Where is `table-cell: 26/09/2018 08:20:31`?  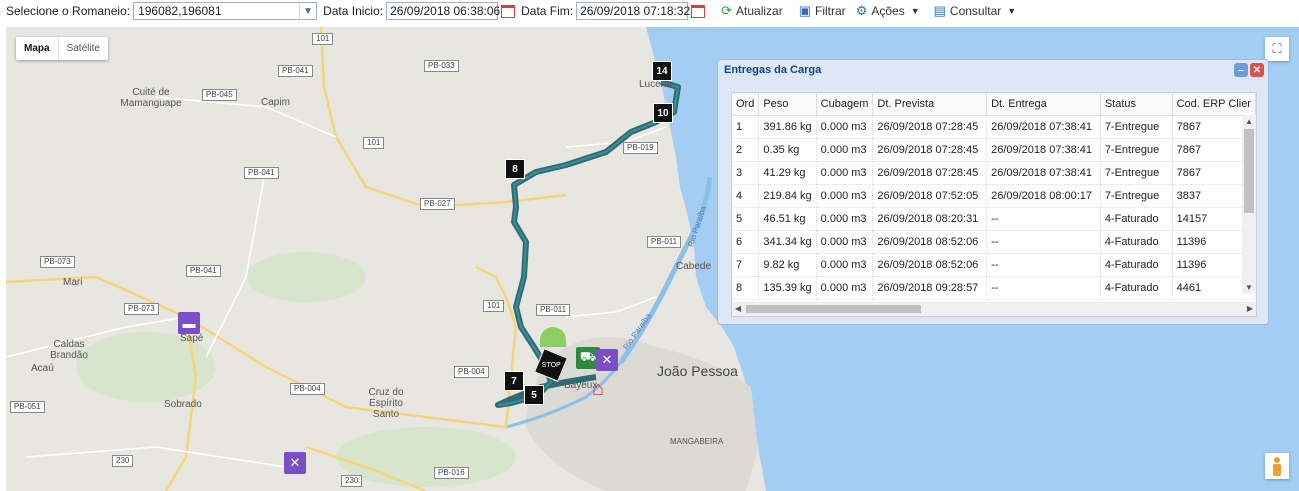 table-cell: 26/09/2018 08:20:31 is located at coordinates (930, 219).